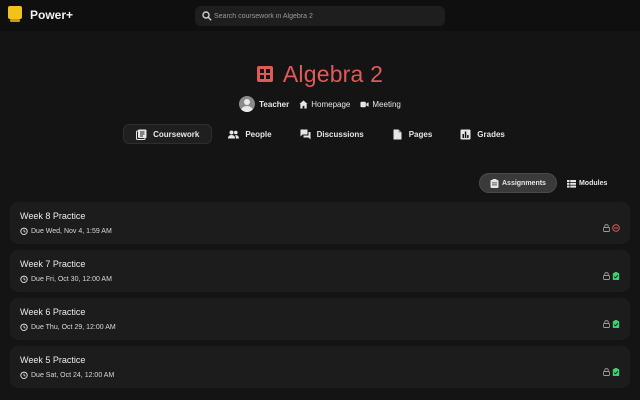 The width and height of the screenshot is (640, 400). I want to click on missing-icon, so click(616, 228).